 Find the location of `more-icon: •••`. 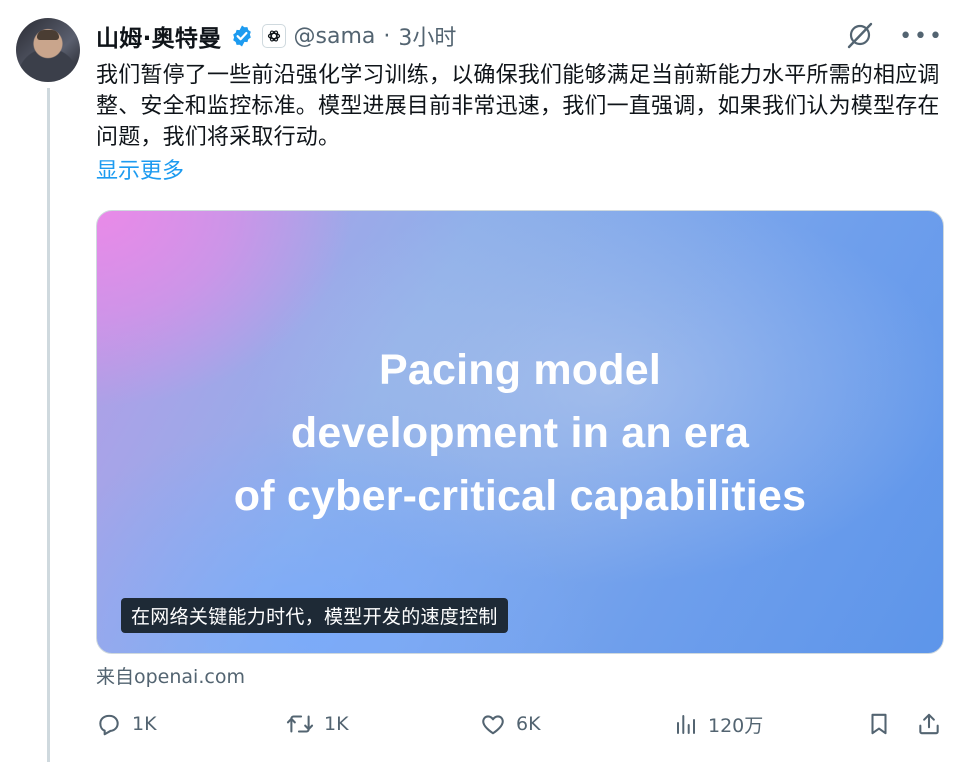

more-icon: ••• is located at coordinates (921, 37).